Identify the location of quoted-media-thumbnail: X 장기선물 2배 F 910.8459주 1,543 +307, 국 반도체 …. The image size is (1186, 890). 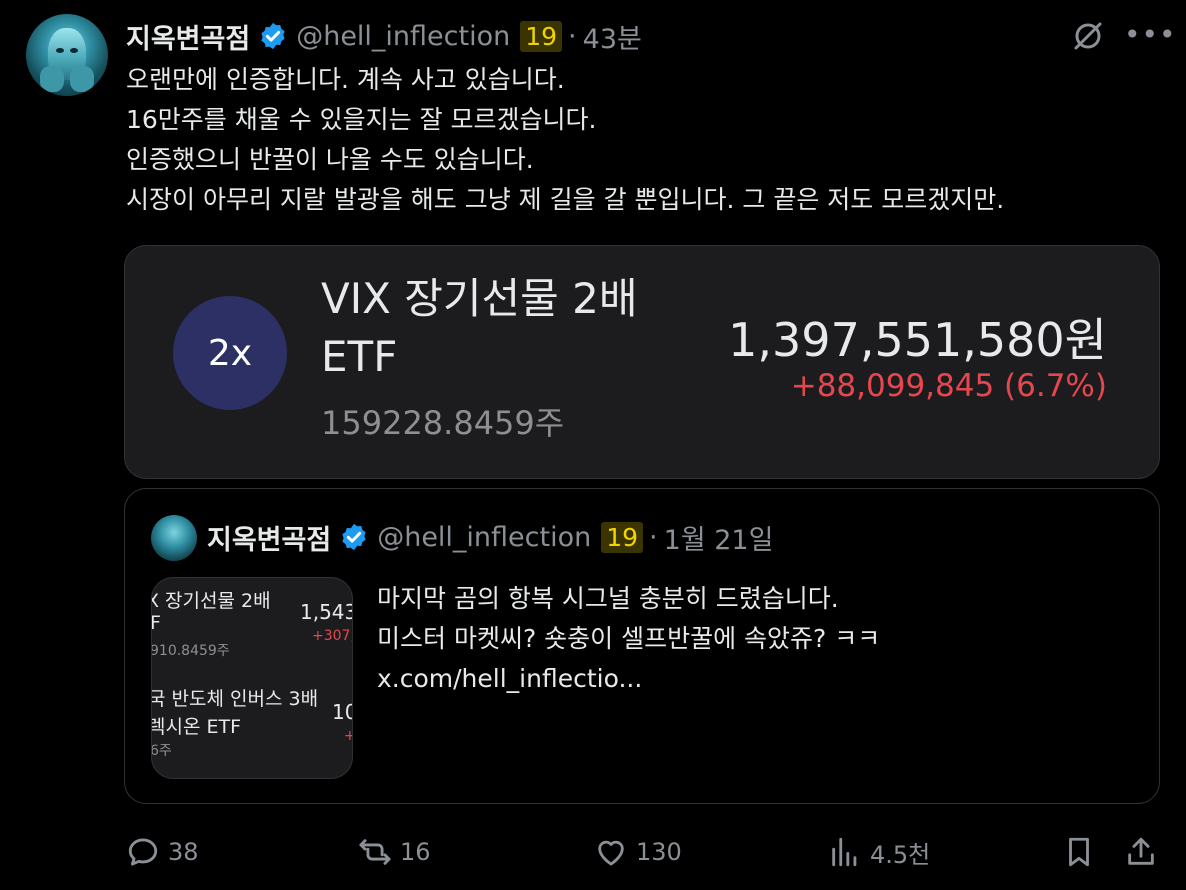
(252, 678).